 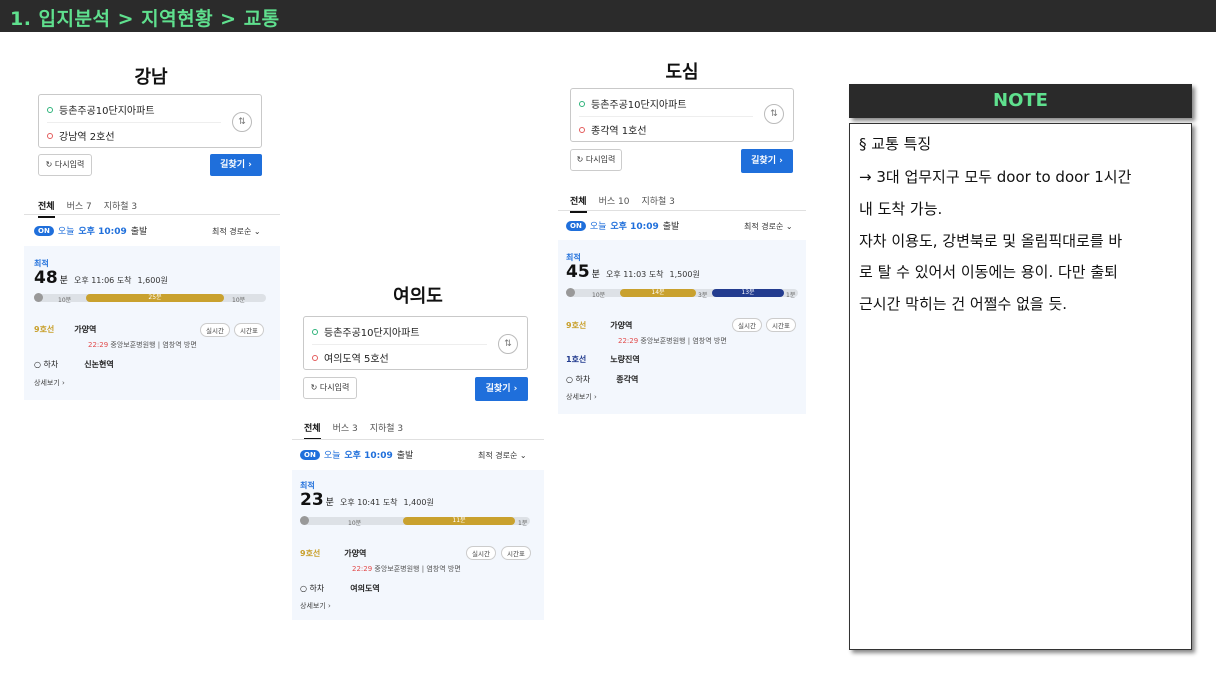 What do you see at coordinates (583, 379) in the screenshot?
I see `alight-text: 하차` at bounding box center [583, 379].